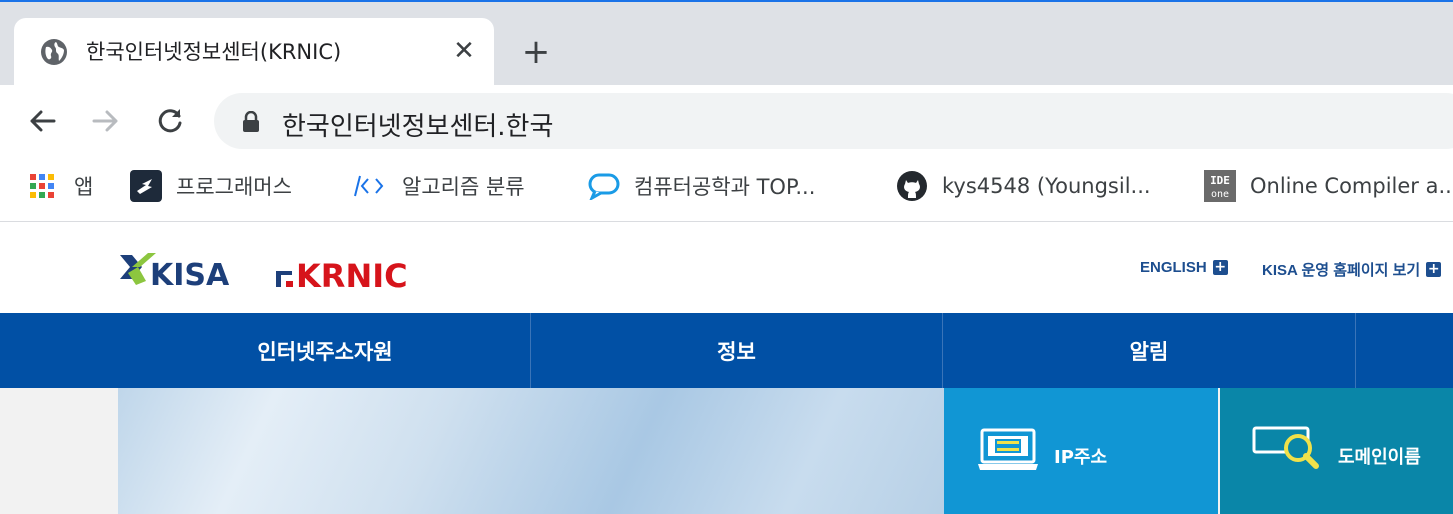 The width and height of the screenshot is (1453, 514). What do you see at coordinates (325, 350) in the screenshot?
I see `nav-item-internet-address: 인터넷주소자원` at bounding box center [325, 350].